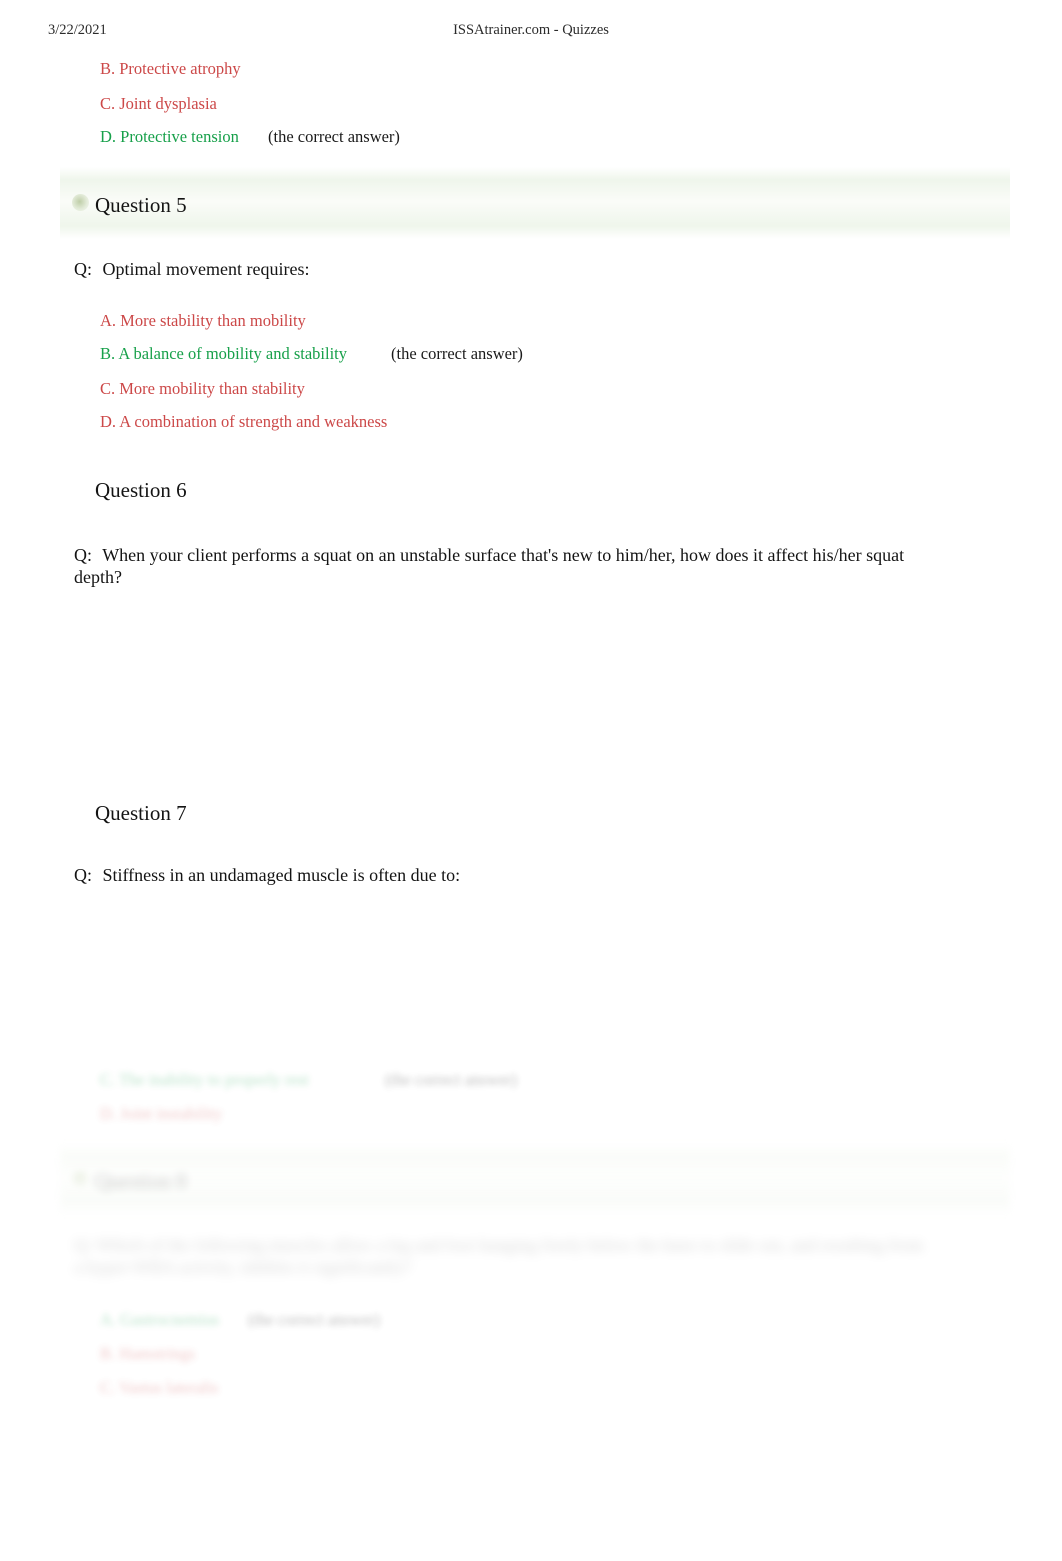 Image resolution: width=1062 pixels, height=1561 pixels. What do you see at coordinates (141, 813) in the screenshot?
I see `question-title: Question 7` at bounding box center [141, 813].